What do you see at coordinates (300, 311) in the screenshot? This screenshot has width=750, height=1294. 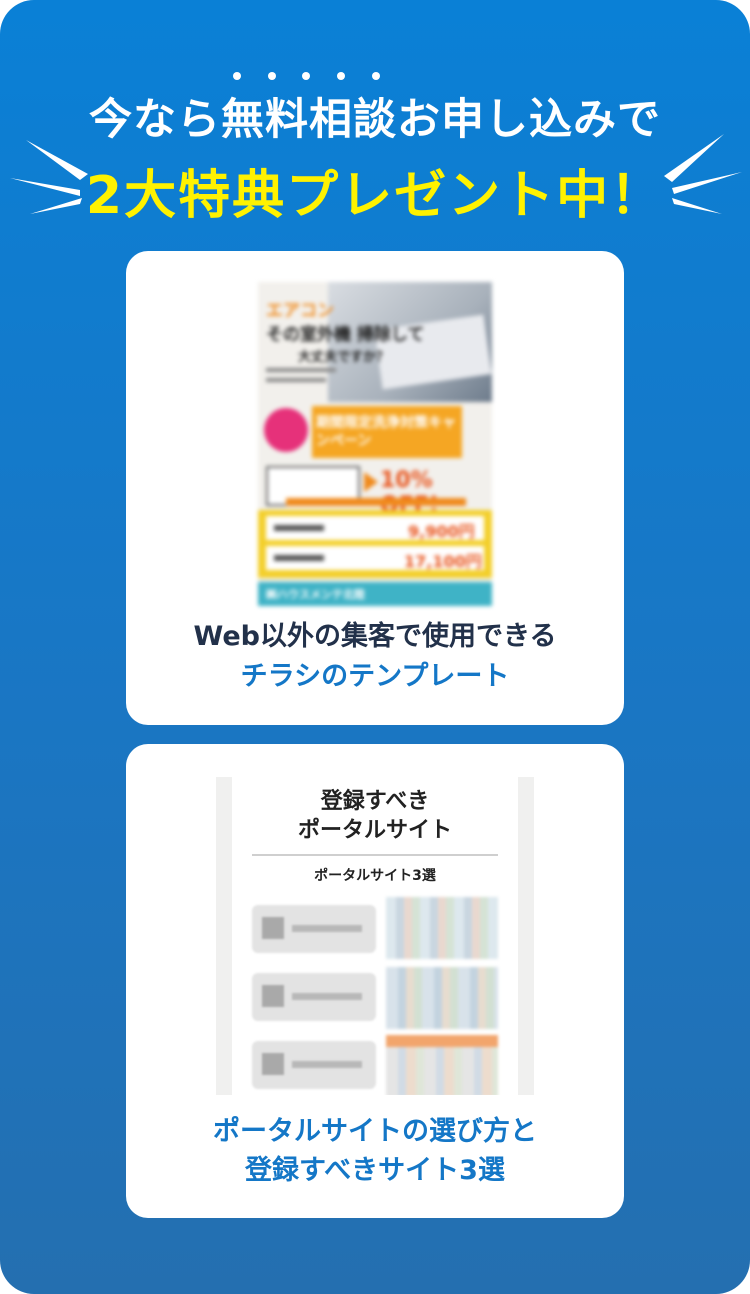 I see `flyer-title-top: エアコン` at bounding box center [300, 311].